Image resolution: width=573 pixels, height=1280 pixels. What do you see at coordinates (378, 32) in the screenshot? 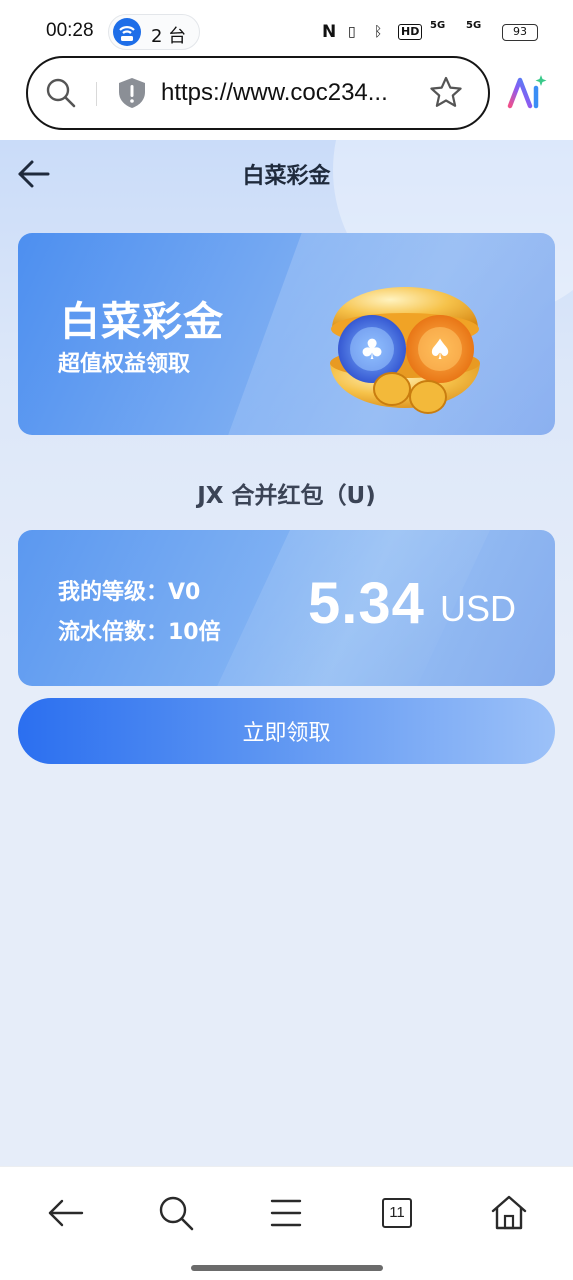
I see `bluetooth-icon: ᛒ` at bounding box center [378, 32].